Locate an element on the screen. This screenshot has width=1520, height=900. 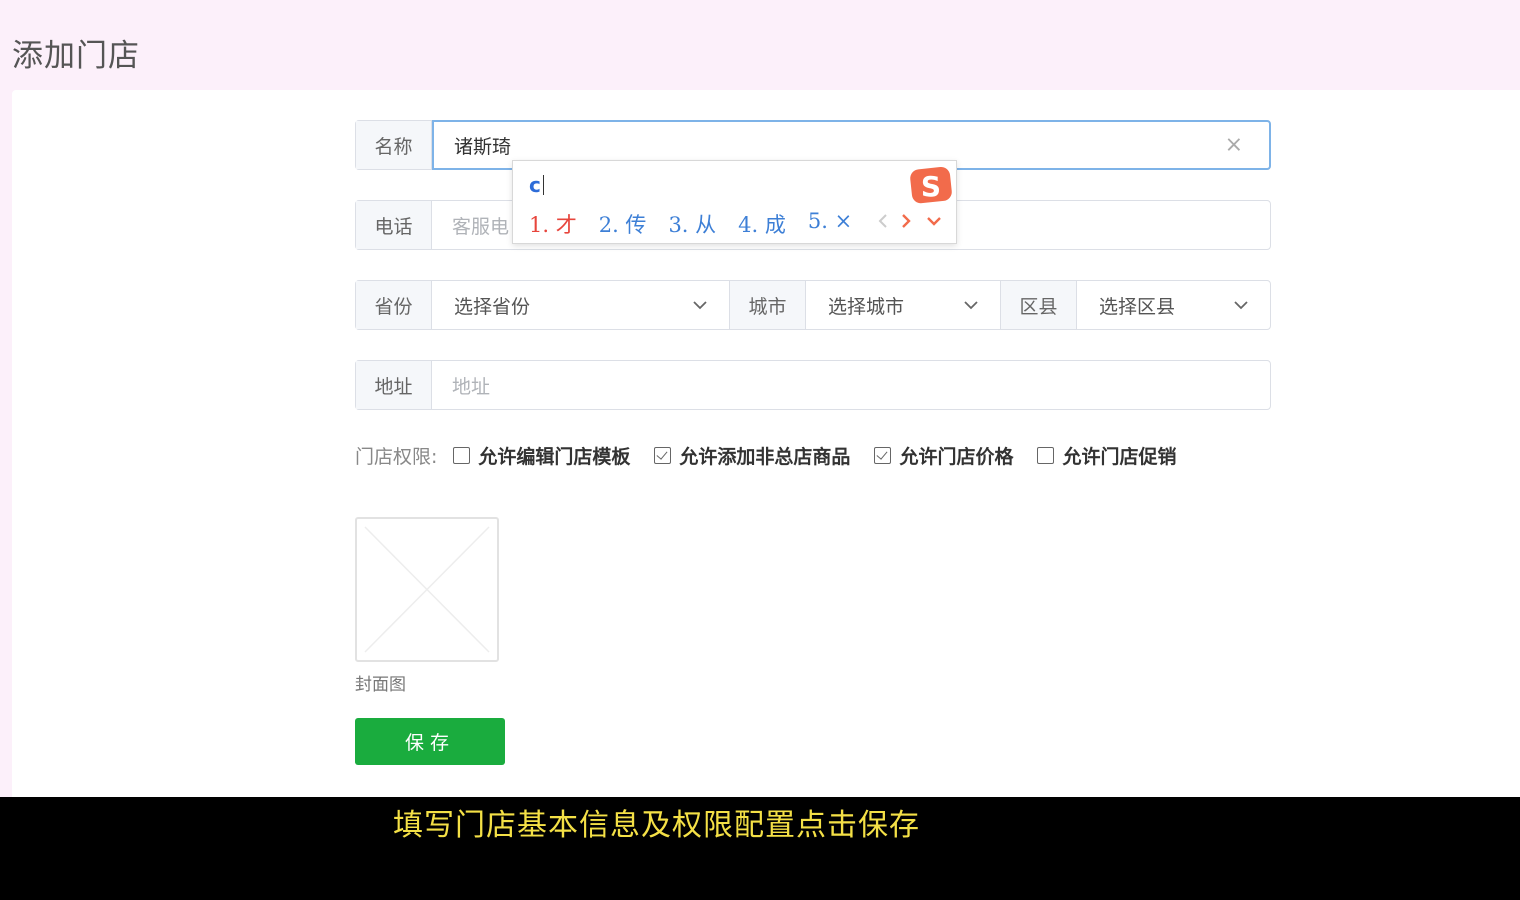
cover-image-upload is located at coordinates (427, 589).